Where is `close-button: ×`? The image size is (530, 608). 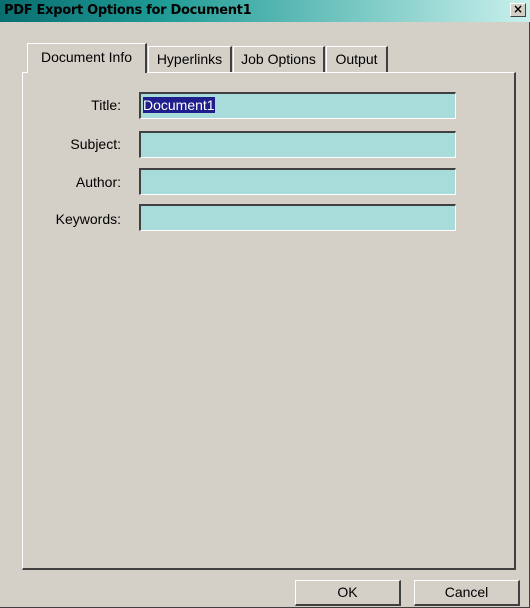
close-button: × is located at coordinates (518, 10).